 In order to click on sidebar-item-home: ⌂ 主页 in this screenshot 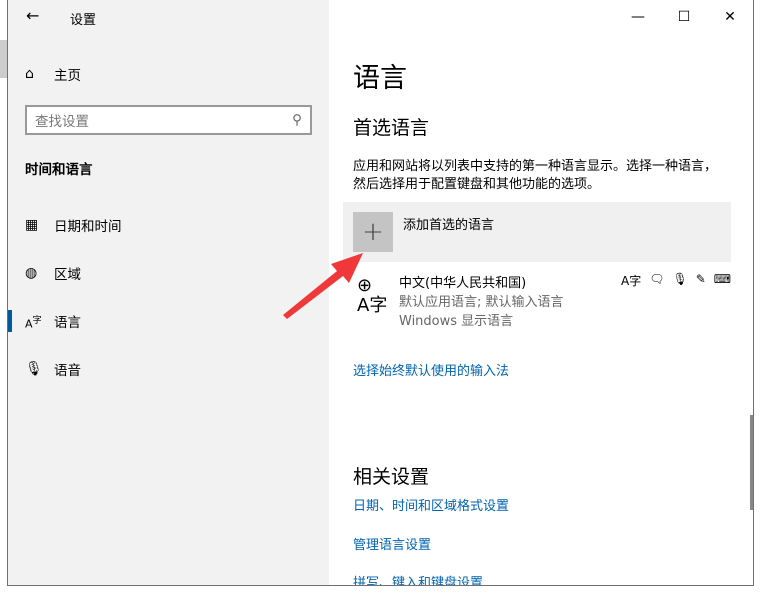, I will do `click(168, 74)`.